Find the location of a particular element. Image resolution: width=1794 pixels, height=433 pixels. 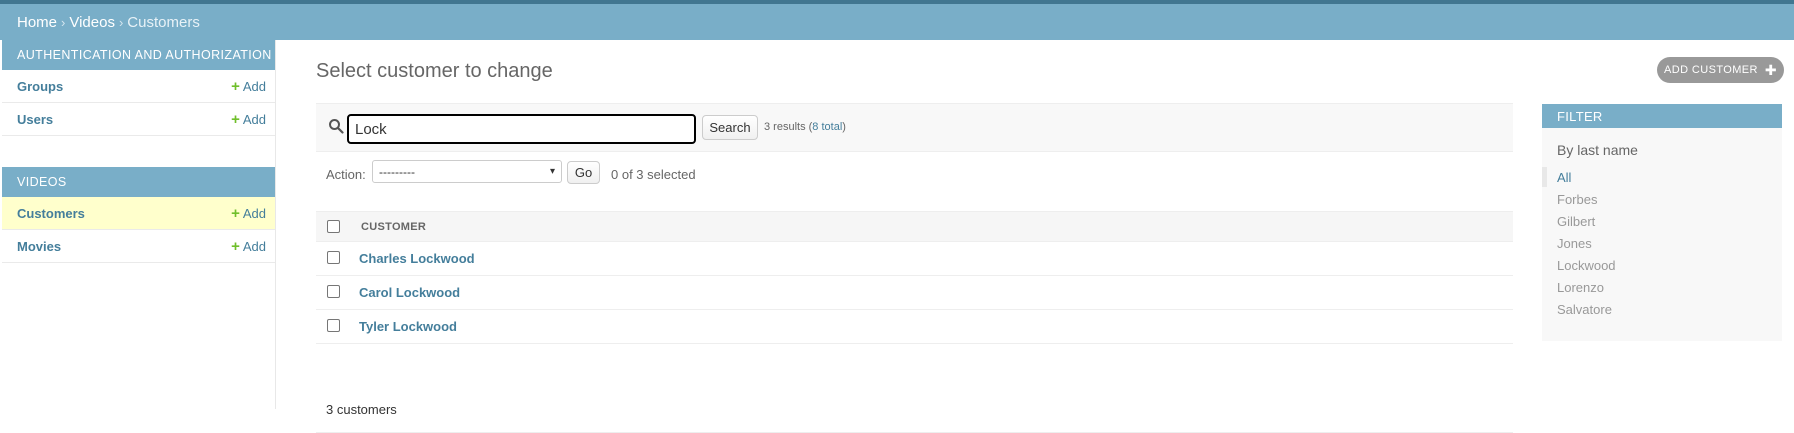

filter-item-gilbert: Gilbert is located at coordinates (1662, 221).